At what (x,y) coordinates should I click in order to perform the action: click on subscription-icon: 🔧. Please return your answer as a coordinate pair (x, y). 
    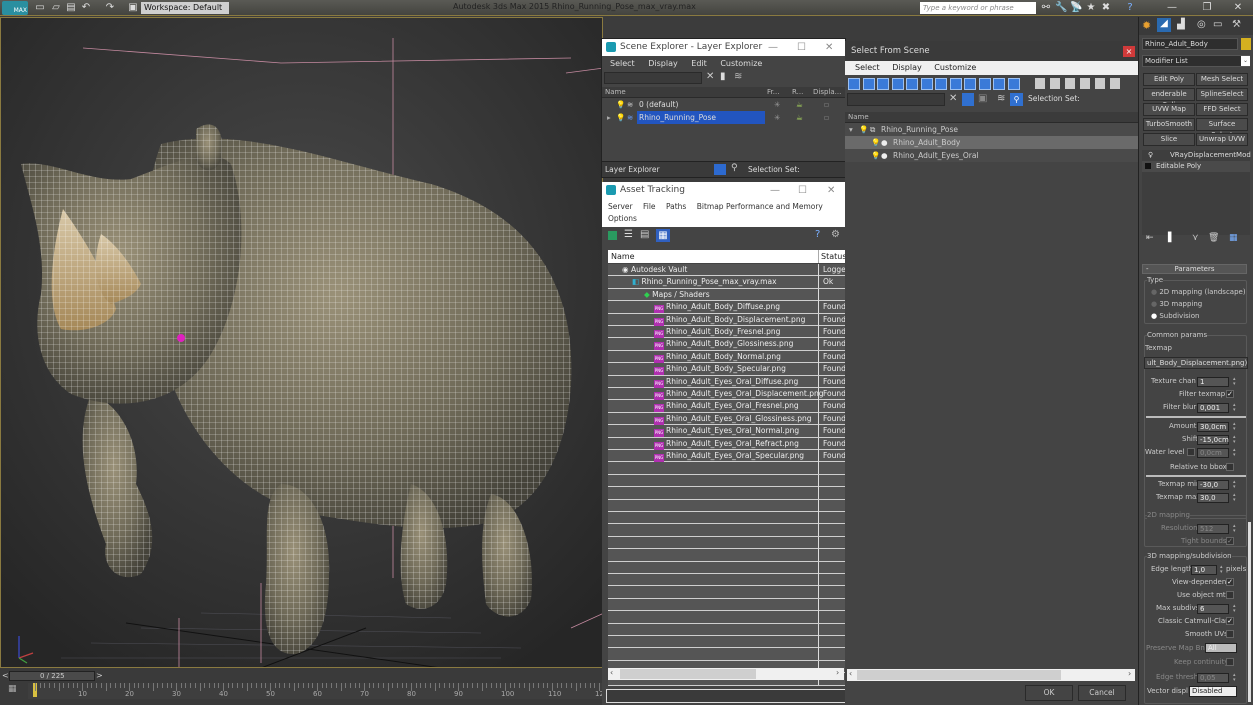
    Looking at the image, I should click on (1061, 7).